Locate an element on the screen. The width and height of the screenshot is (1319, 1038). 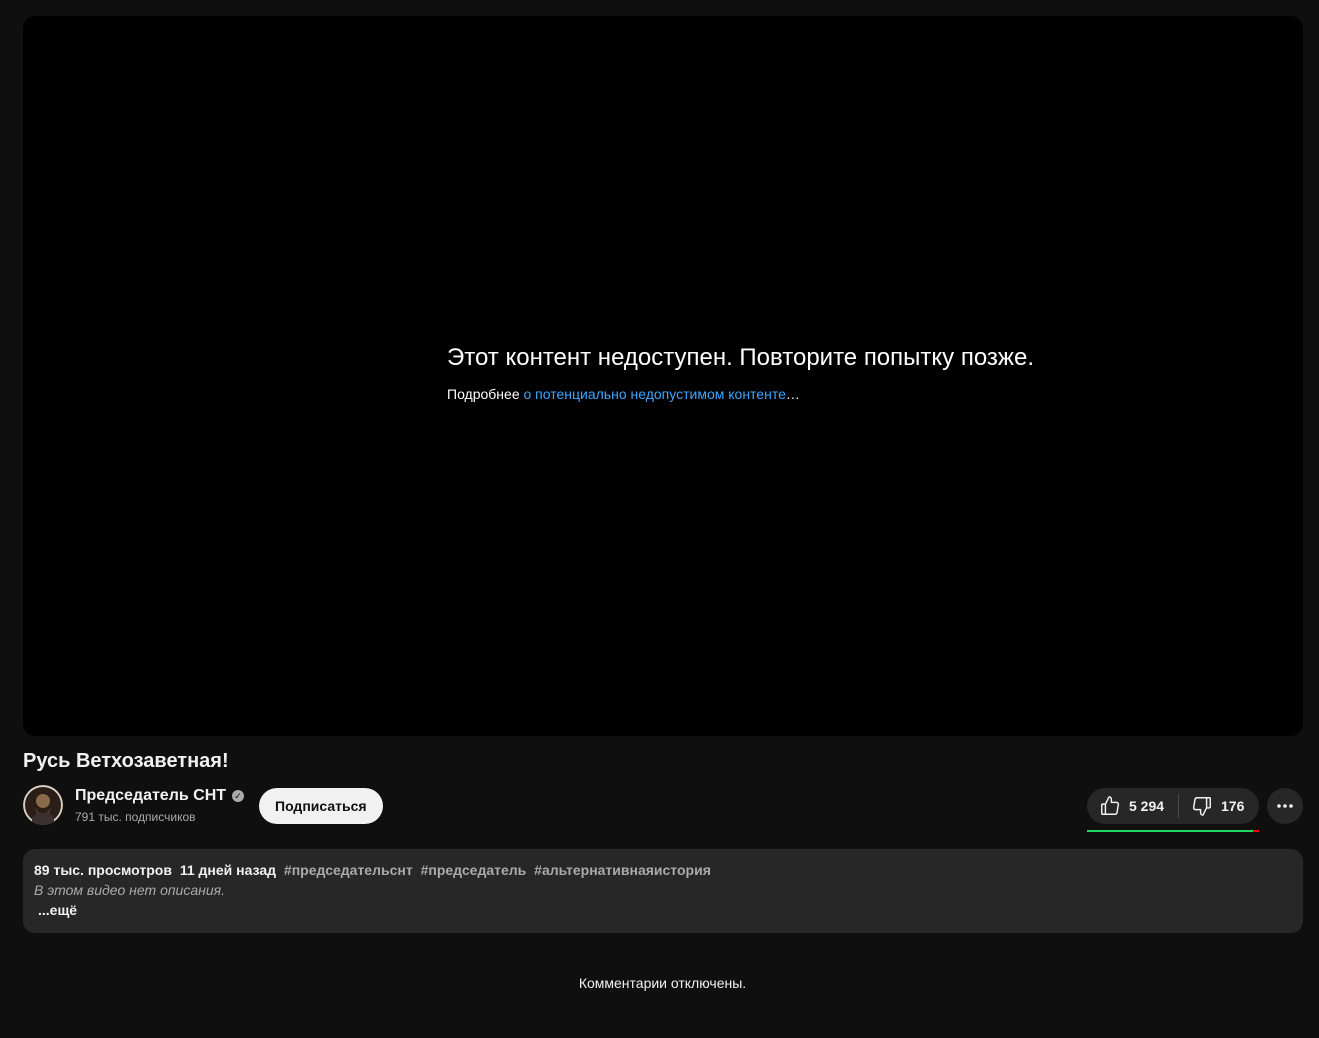
like-ratio-fill is located at coordinates (1170, 831).